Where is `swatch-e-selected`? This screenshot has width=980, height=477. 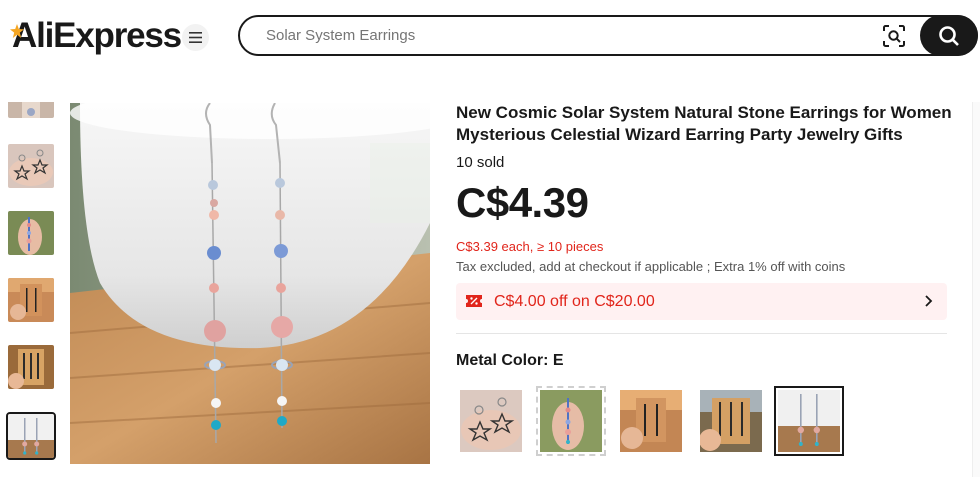 swatch-e-selected is located at coordinates (809, 421).